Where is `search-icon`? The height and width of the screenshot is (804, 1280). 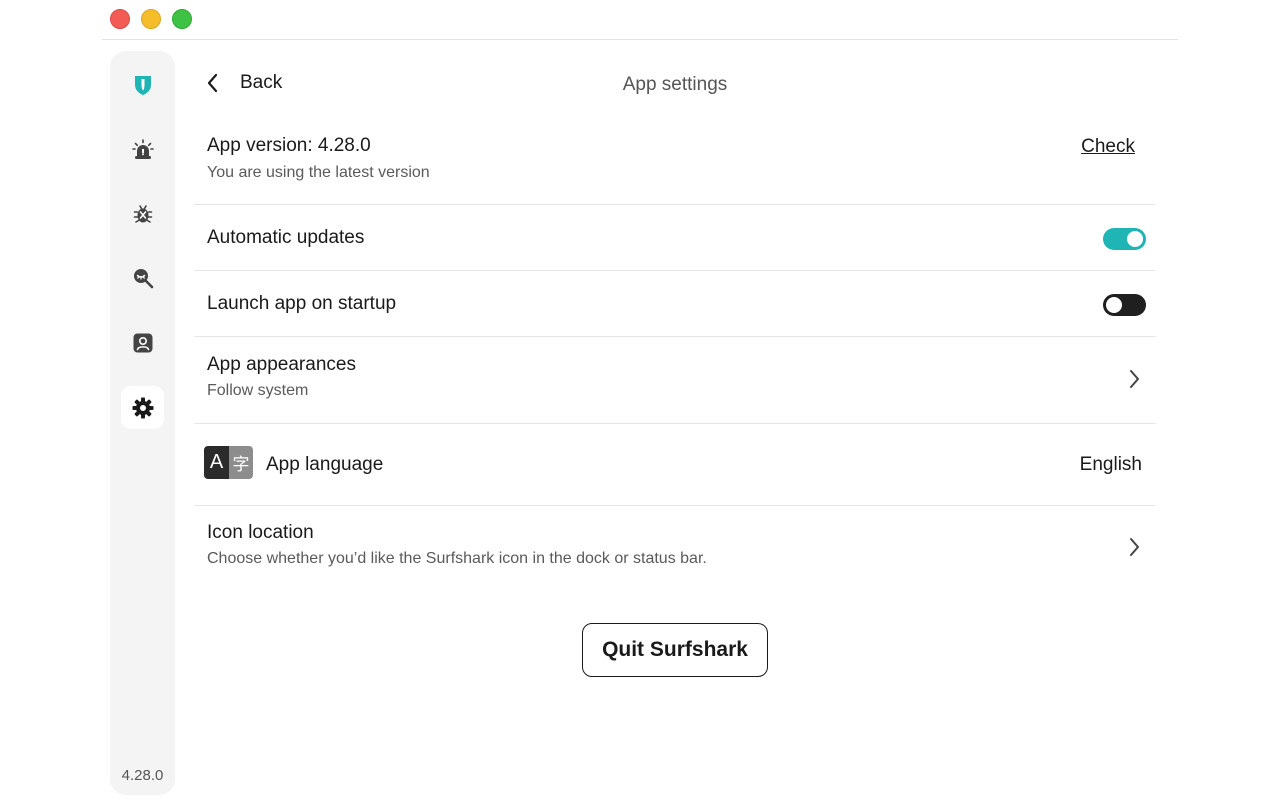 search-icon is located at coordinates (143, 278).